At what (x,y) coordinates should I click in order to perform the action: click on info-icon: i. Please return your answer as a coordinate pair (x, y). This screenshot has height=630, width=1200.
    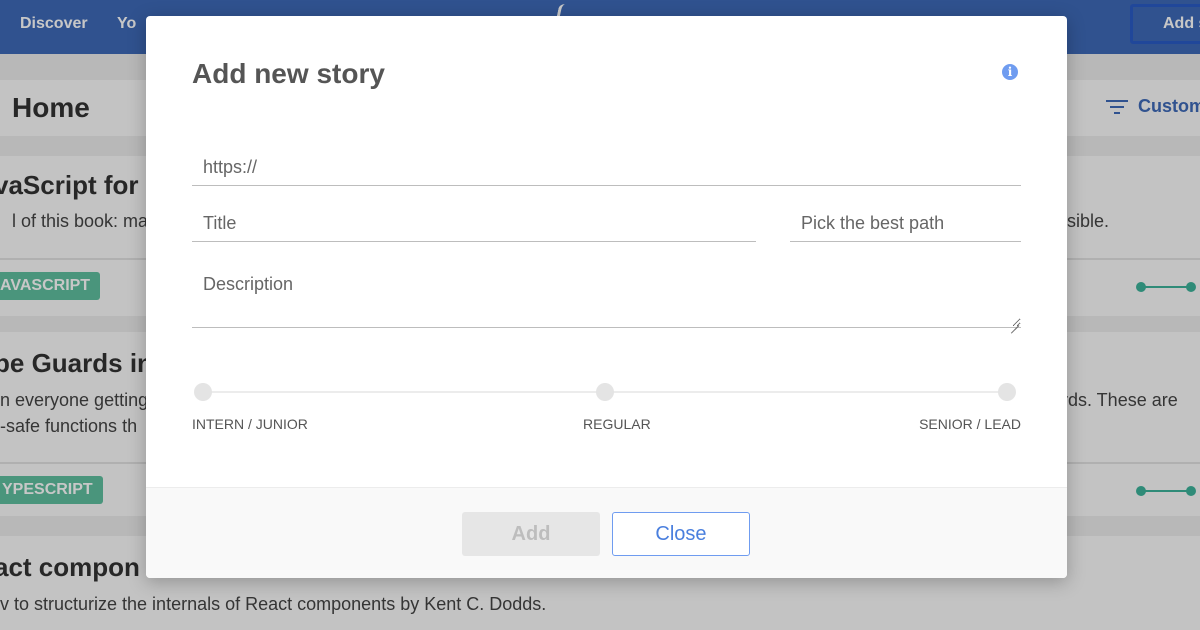
    Looking at the image, I should click on (1010, 72).